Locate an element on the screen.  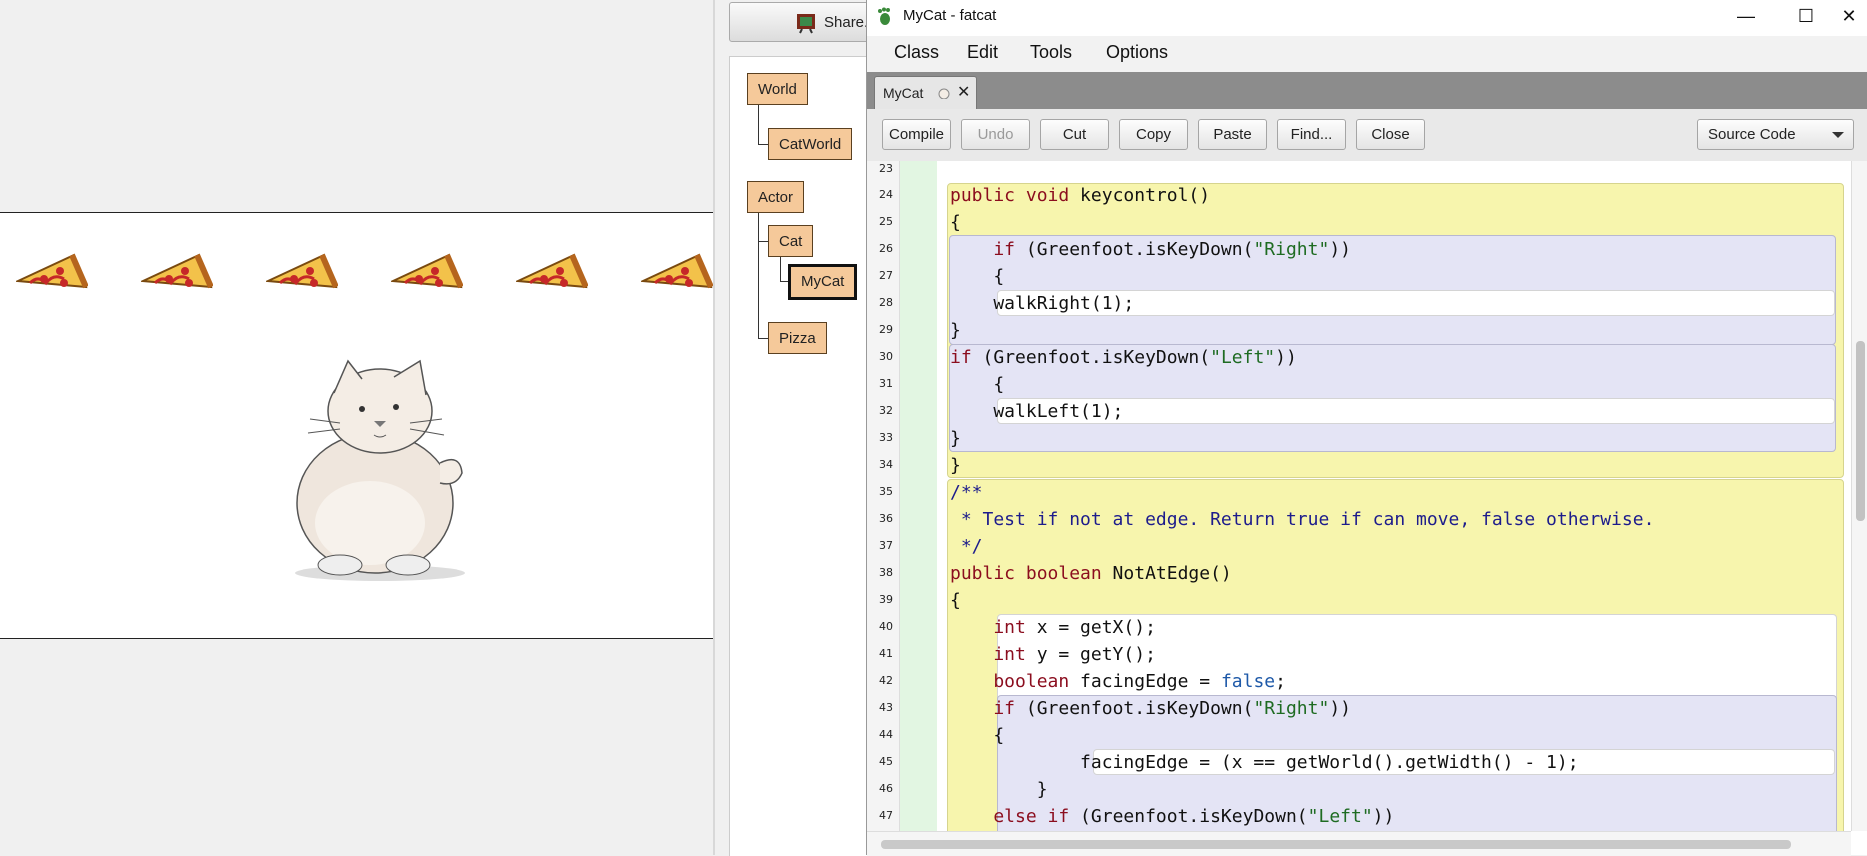
vertical-scrollbar is located at coordinates (1859, 496).